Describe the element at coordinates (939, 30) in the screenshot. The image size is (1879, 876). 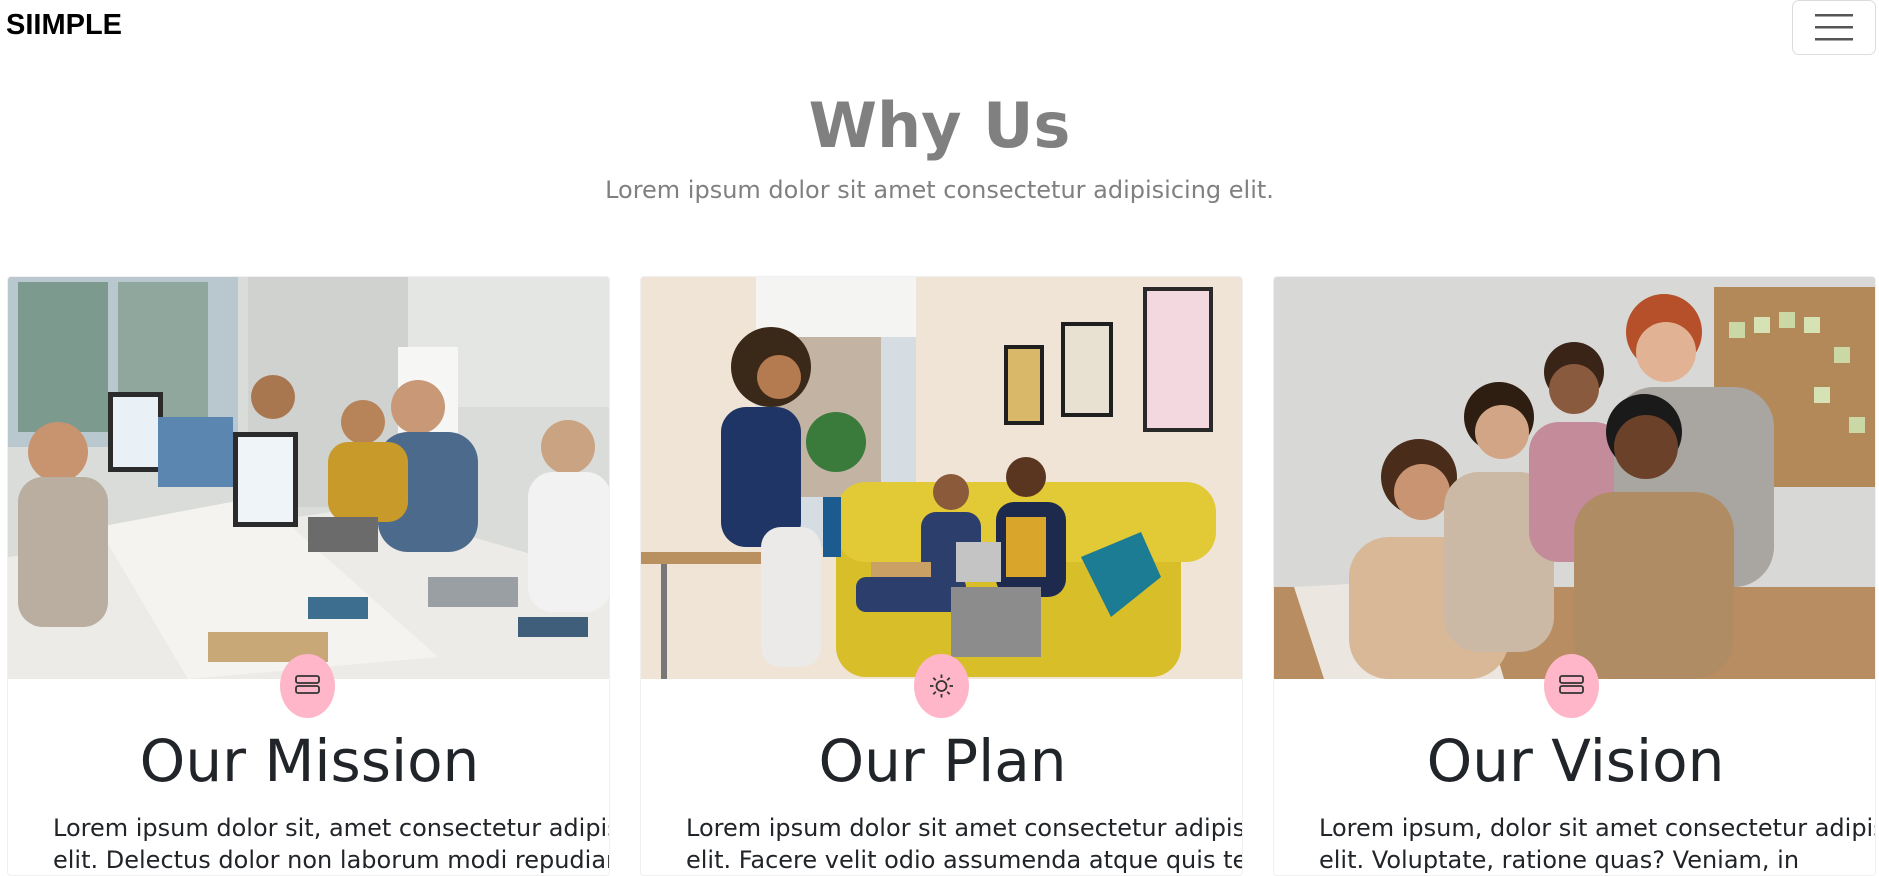
I see `navbar: SIIMPLE` at that location.